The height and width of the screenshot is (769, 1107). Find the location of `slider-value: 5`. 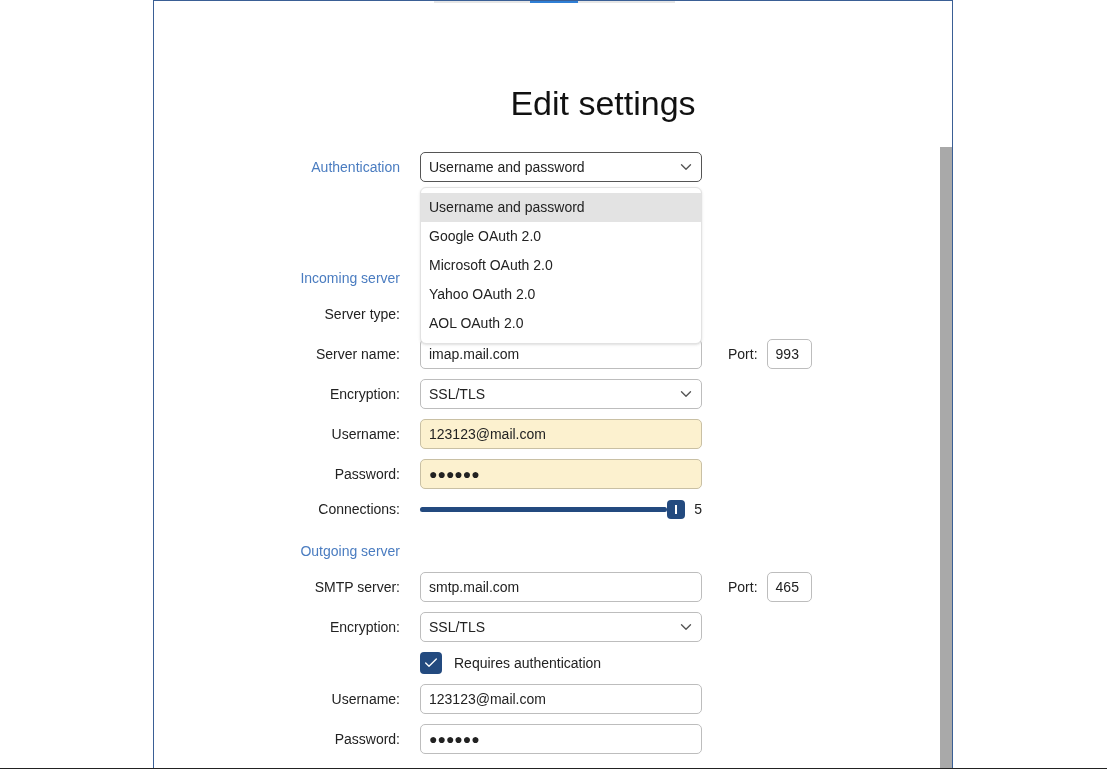

slider-value: 5 is located at coordinates (698, 509).